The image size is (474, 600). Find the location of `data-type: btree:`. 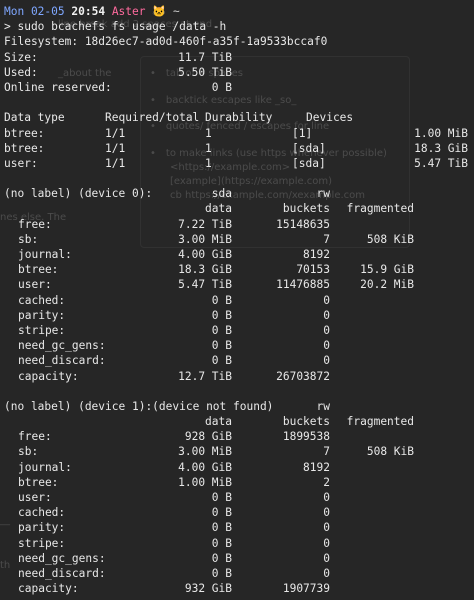

data-type: btree: is located at coordinates (24, 148).